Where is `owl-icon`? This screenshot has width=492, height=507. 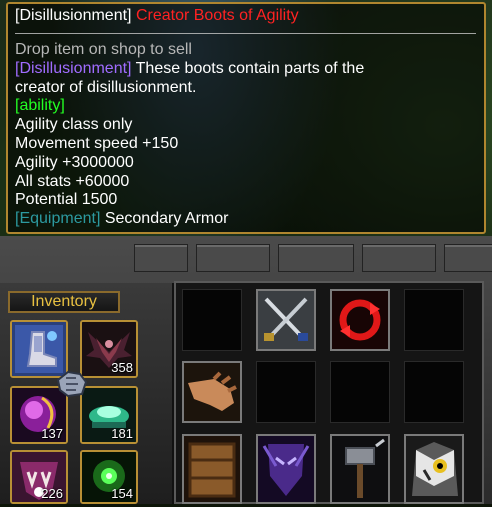 owl-icon is located at coordinates (434, 469).